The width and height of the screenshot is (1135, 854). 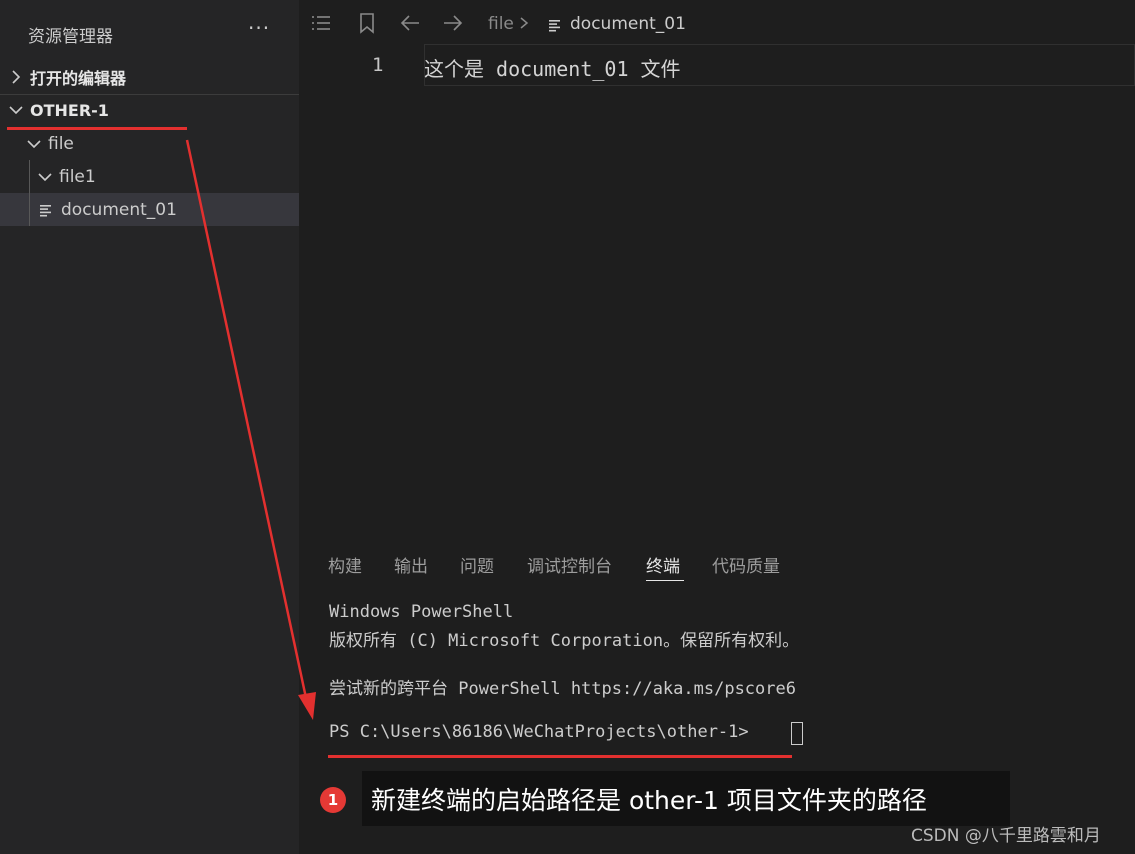 I want to click on annotation-callout: 新建终端的启始路径是 other-1 项目文件夹的路径, so click(x=686, y=798).